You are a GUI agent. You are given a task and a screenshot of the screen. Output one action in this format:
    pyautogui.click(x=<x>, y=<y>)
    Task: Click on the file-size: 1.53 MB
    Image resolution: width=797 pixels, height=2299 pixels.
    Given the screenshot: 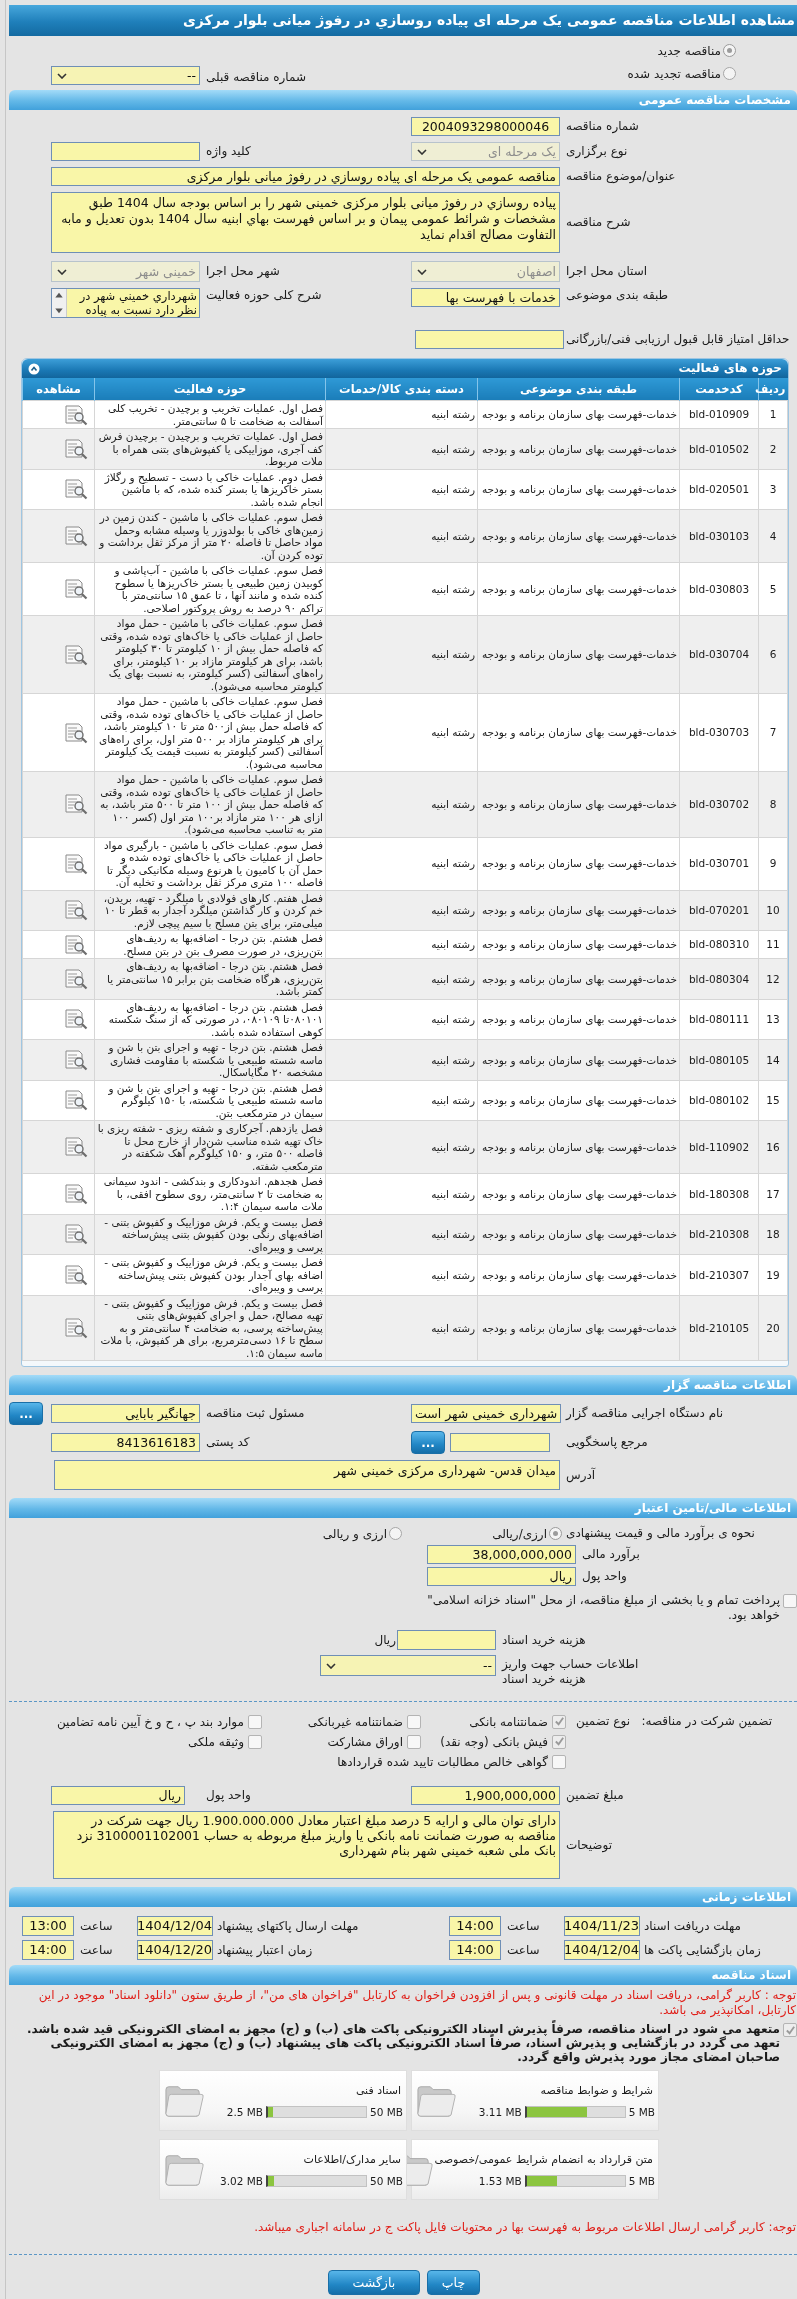 What is the action you would take?
    pyautogui.click(x=500, y=2180)
    